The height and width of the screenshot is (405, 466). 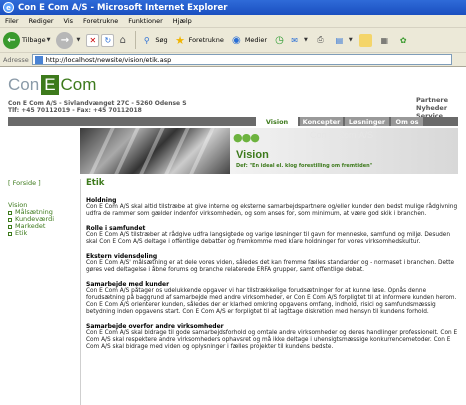 I want to click on menu-funktioner: Funktioner, so click(x=145, y=21).